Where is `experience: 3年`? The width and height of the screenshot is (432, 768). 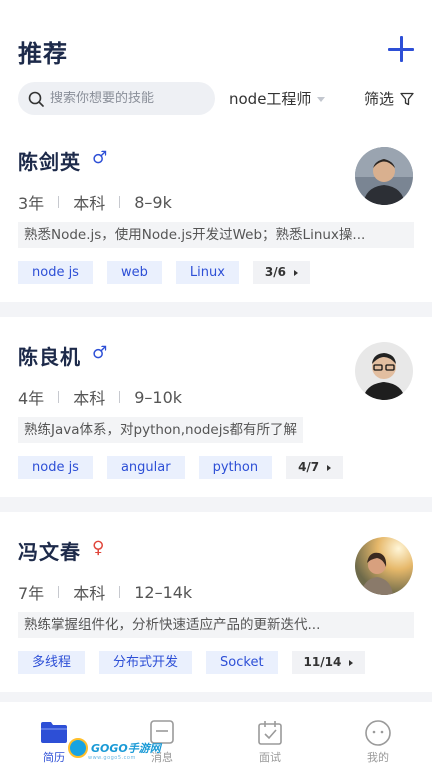
experience: 3年 is located at coordinates (31, 203).